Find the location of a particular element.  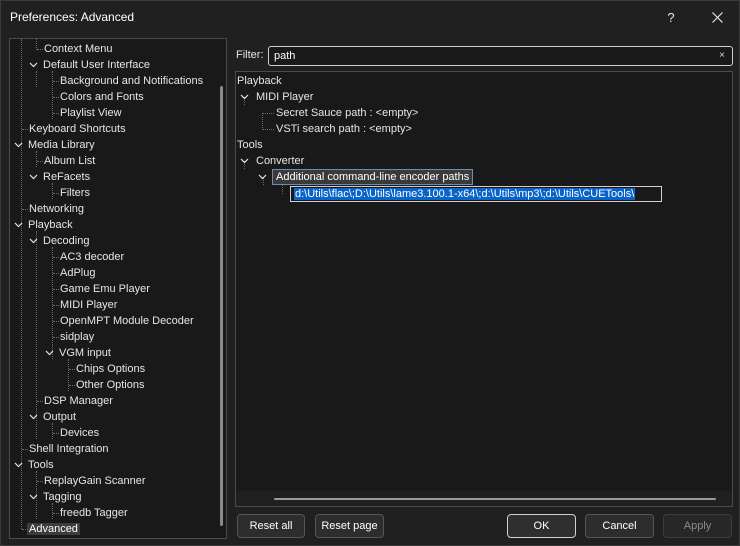

close-icon is located at coordinates (717, 17).